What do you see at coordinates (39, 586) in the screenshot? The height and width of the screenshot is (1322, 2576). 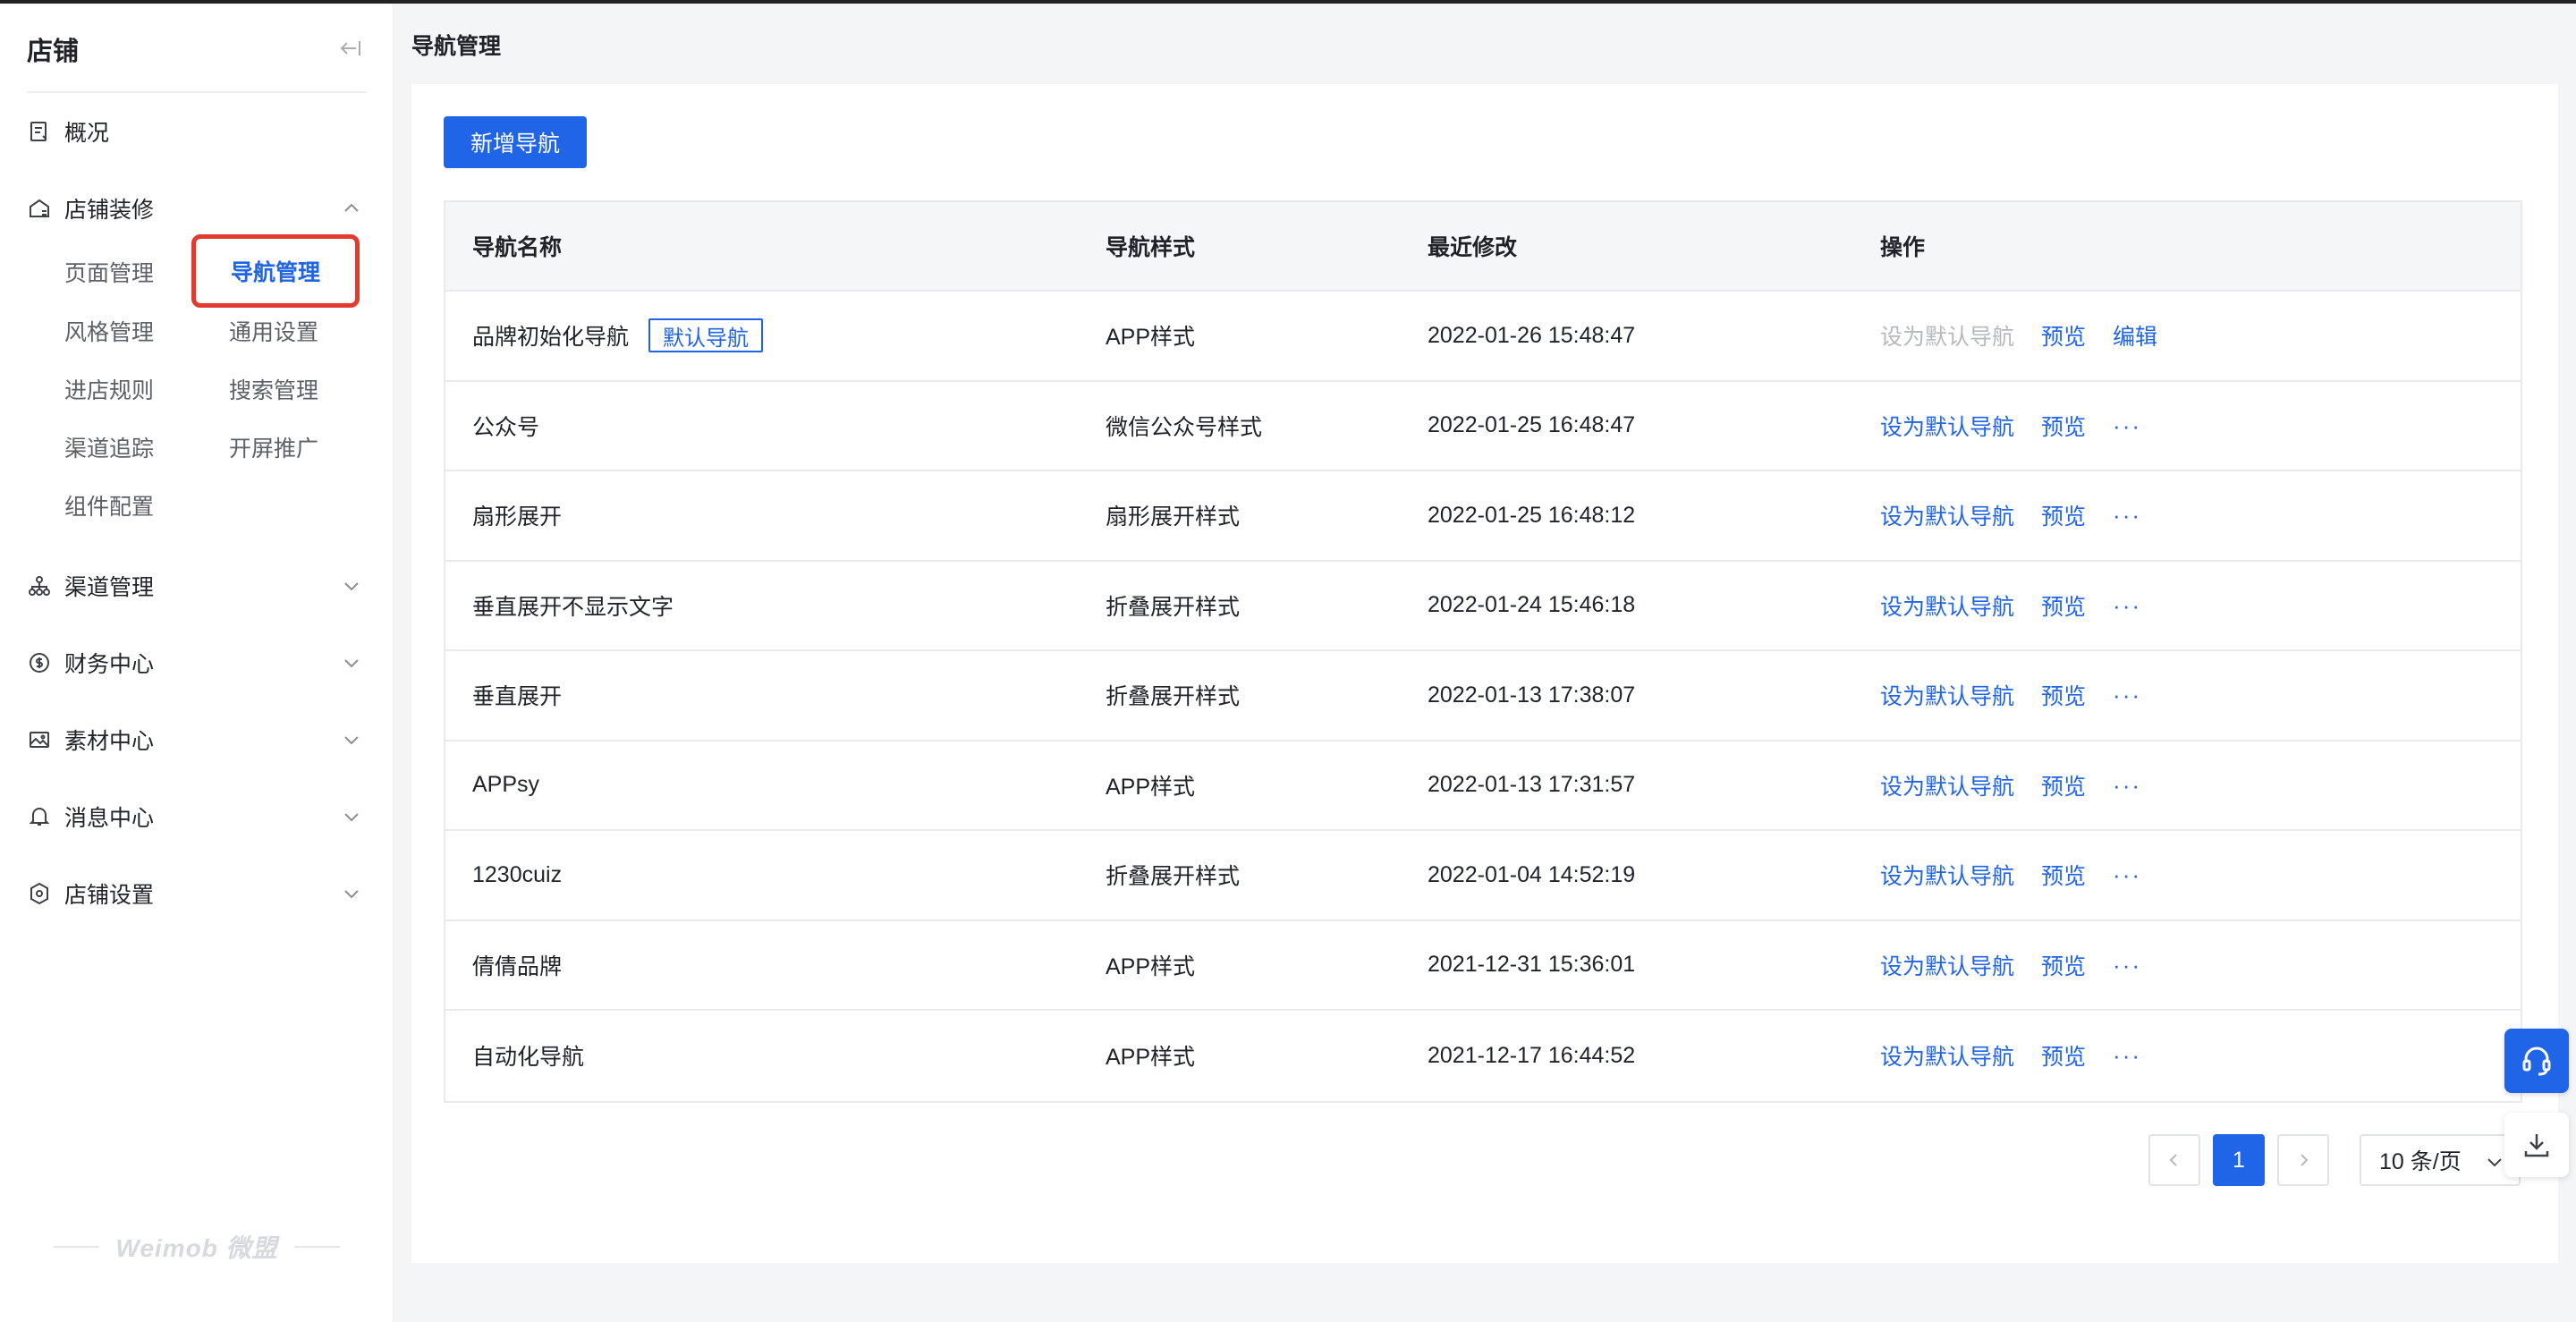 I see `org-chart-icon` at bounding box center [39, 586].